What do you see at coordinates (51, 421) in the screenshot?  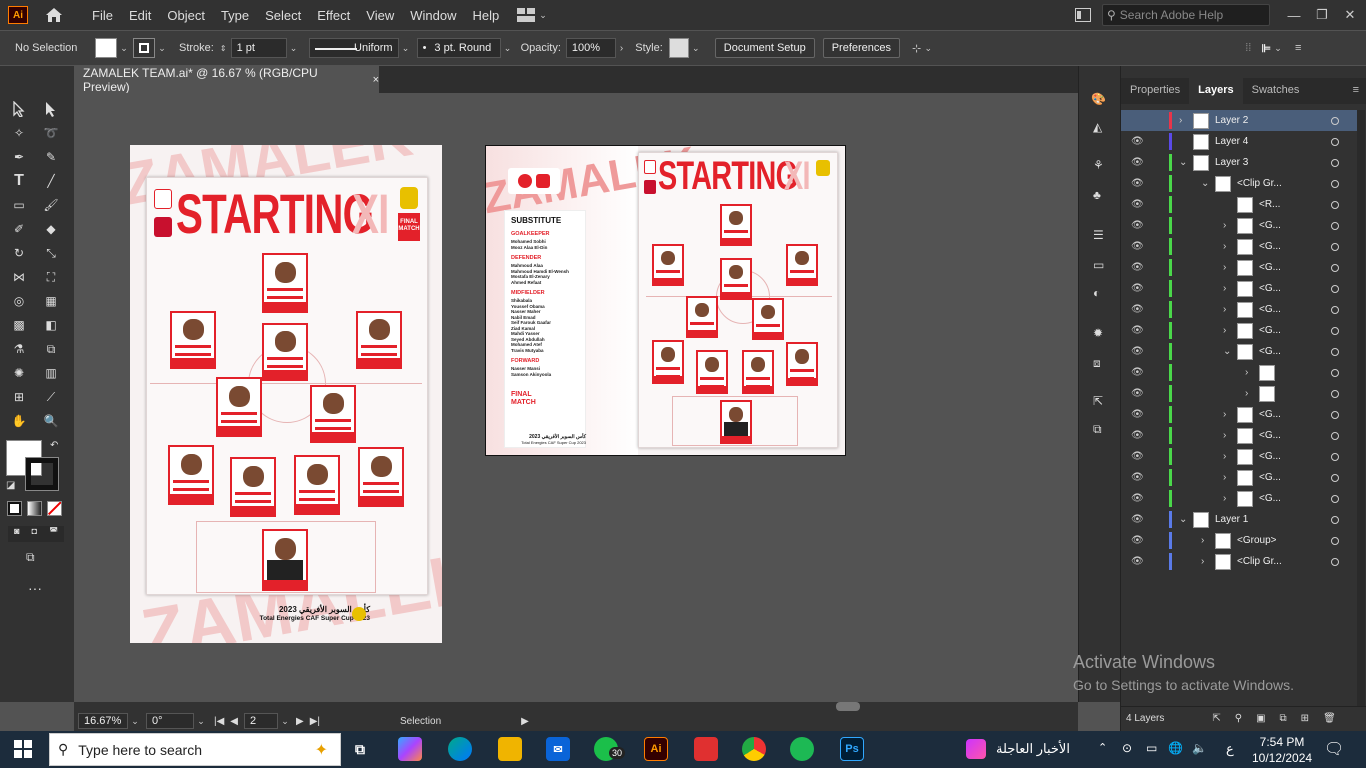 I see `zoom-tool-icon: 🔍` at bounding box center [51, 421].